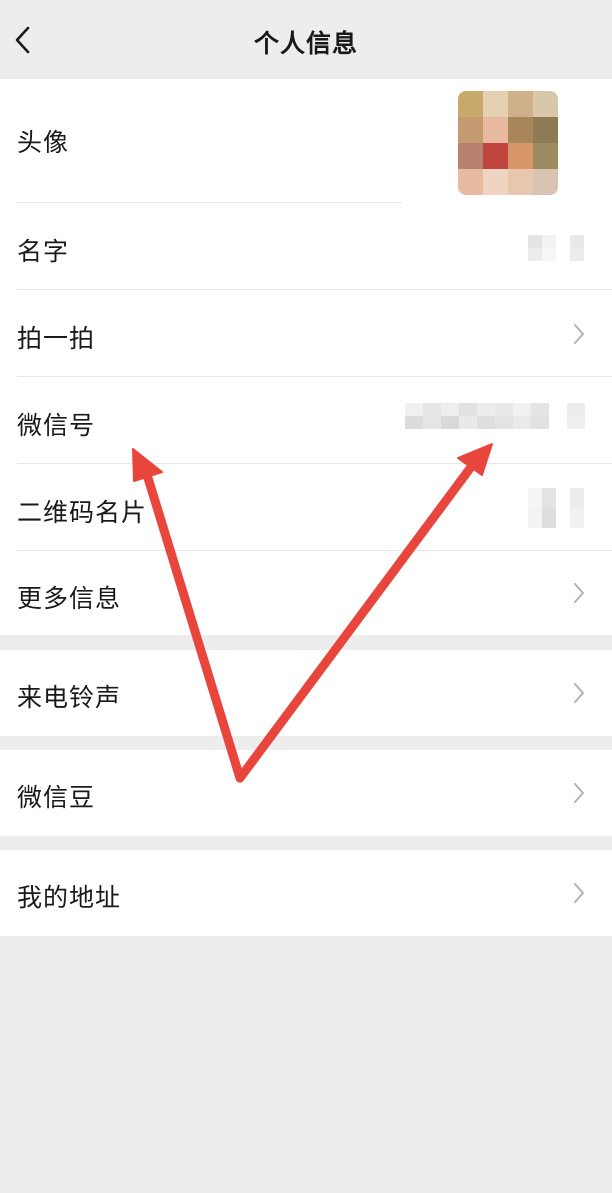  Describe the element at coordinates (306, 246) in the screenshot. I see `row-name: 名字` at that location.